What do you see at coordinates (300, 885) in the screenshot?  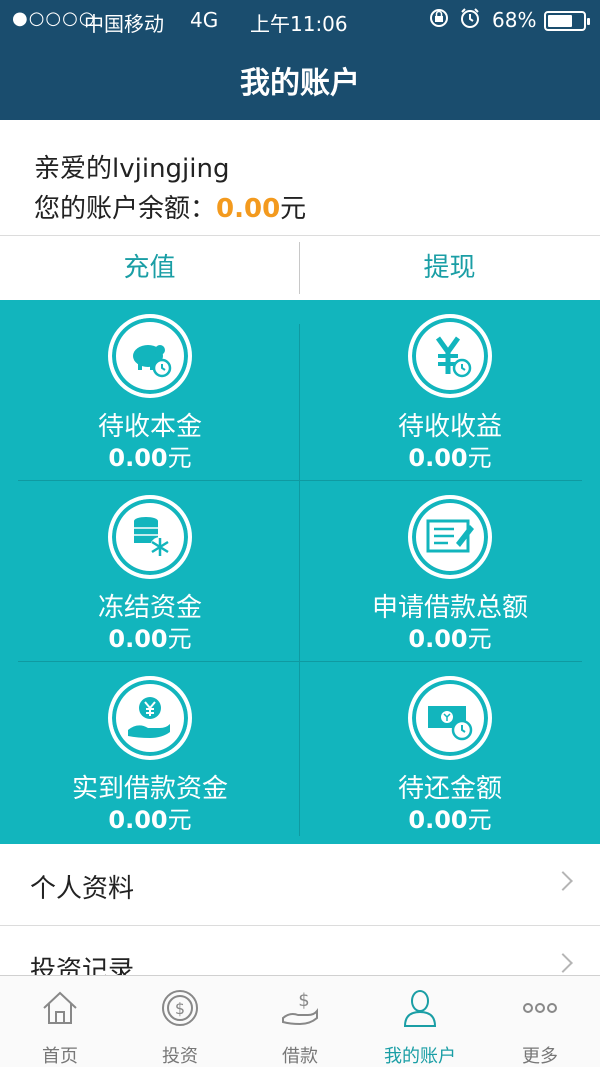 I see `menu-item-profile: 个人资料` at bounding box center [300, 885].